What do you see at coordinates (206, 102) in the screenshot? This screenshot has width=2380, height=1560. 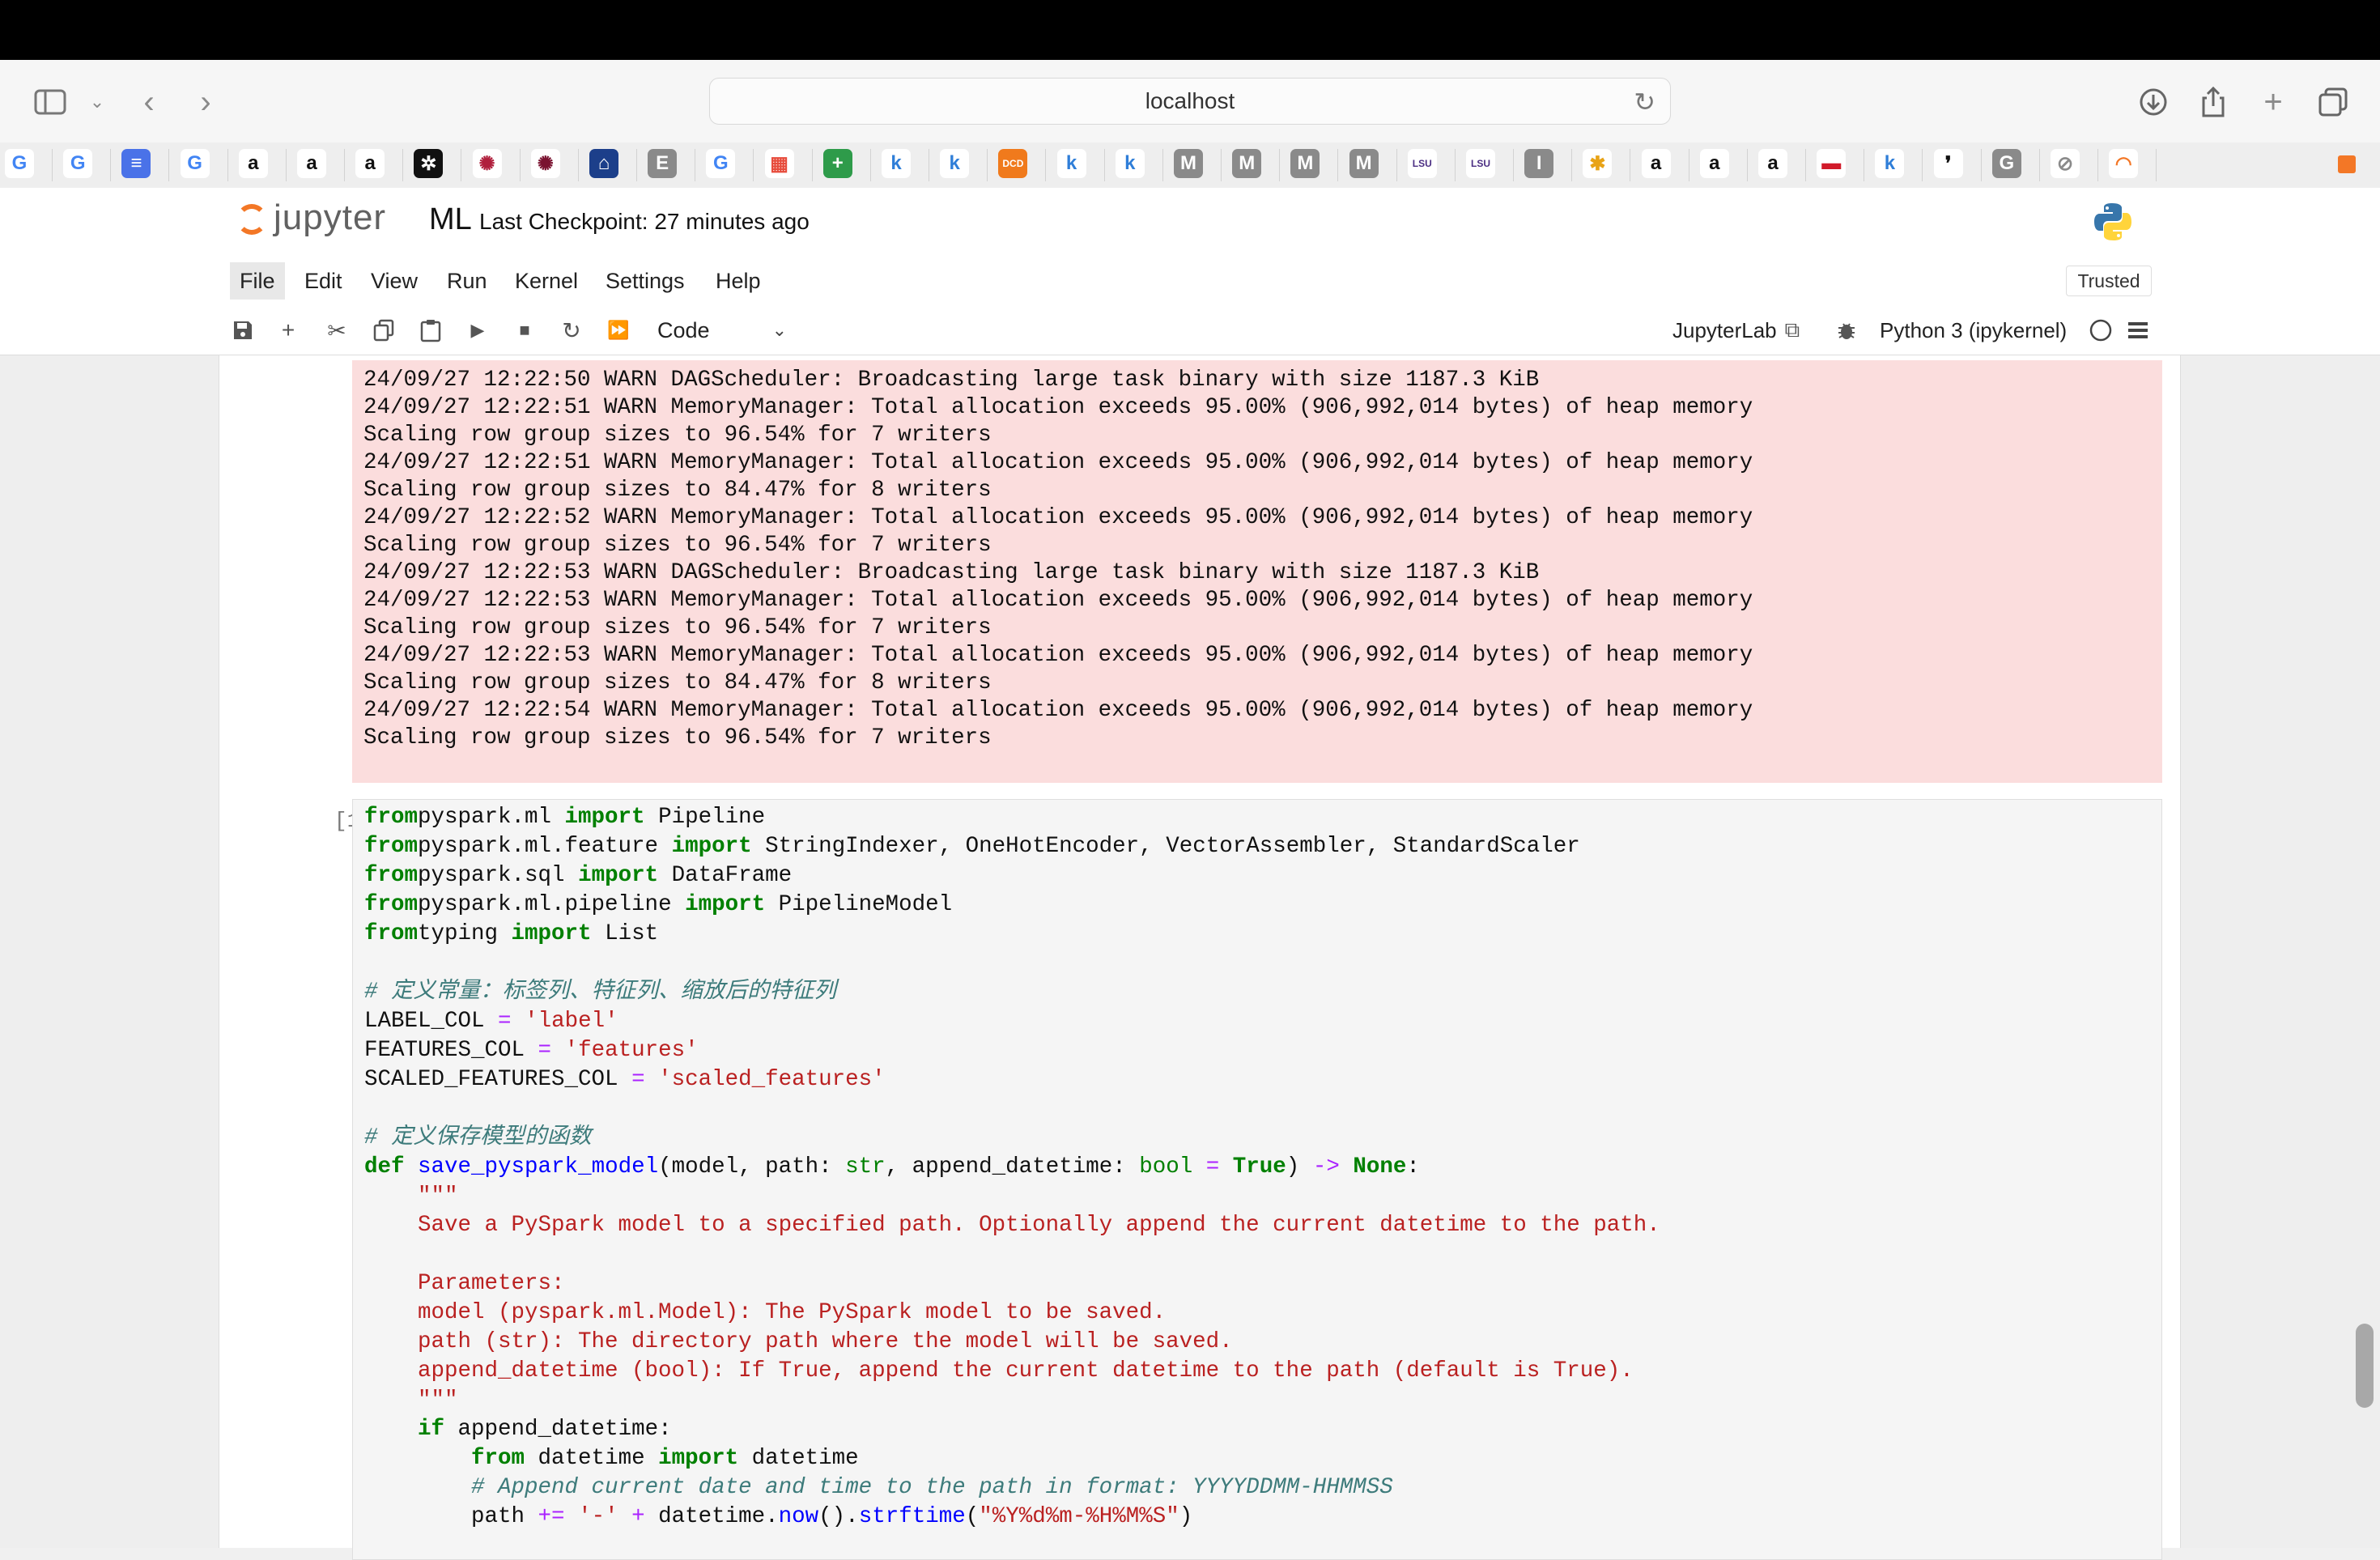 I see `forward-icon: ›` at bounding box center [206, 102].